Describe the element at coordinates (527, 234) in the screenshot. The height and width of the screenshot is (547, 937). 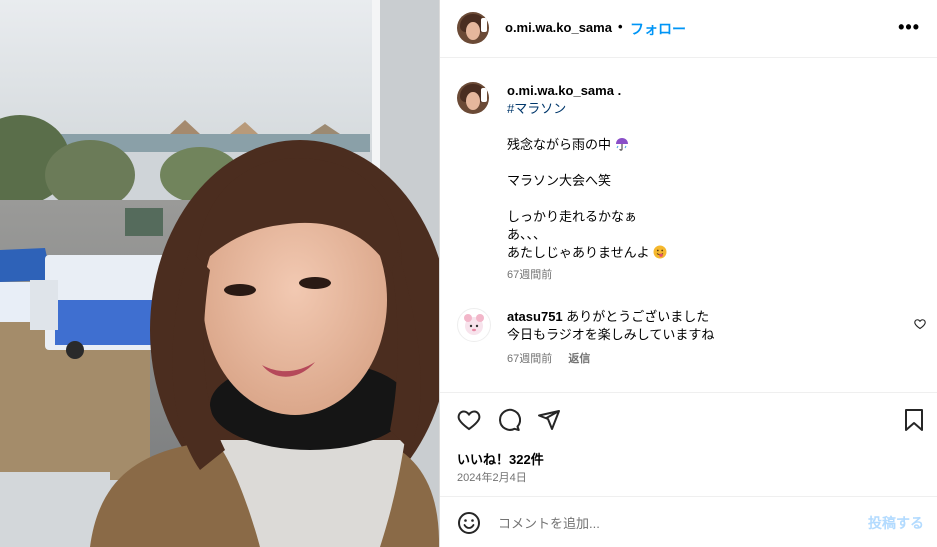
I see `caption-line-4: あ、、、` at that location.